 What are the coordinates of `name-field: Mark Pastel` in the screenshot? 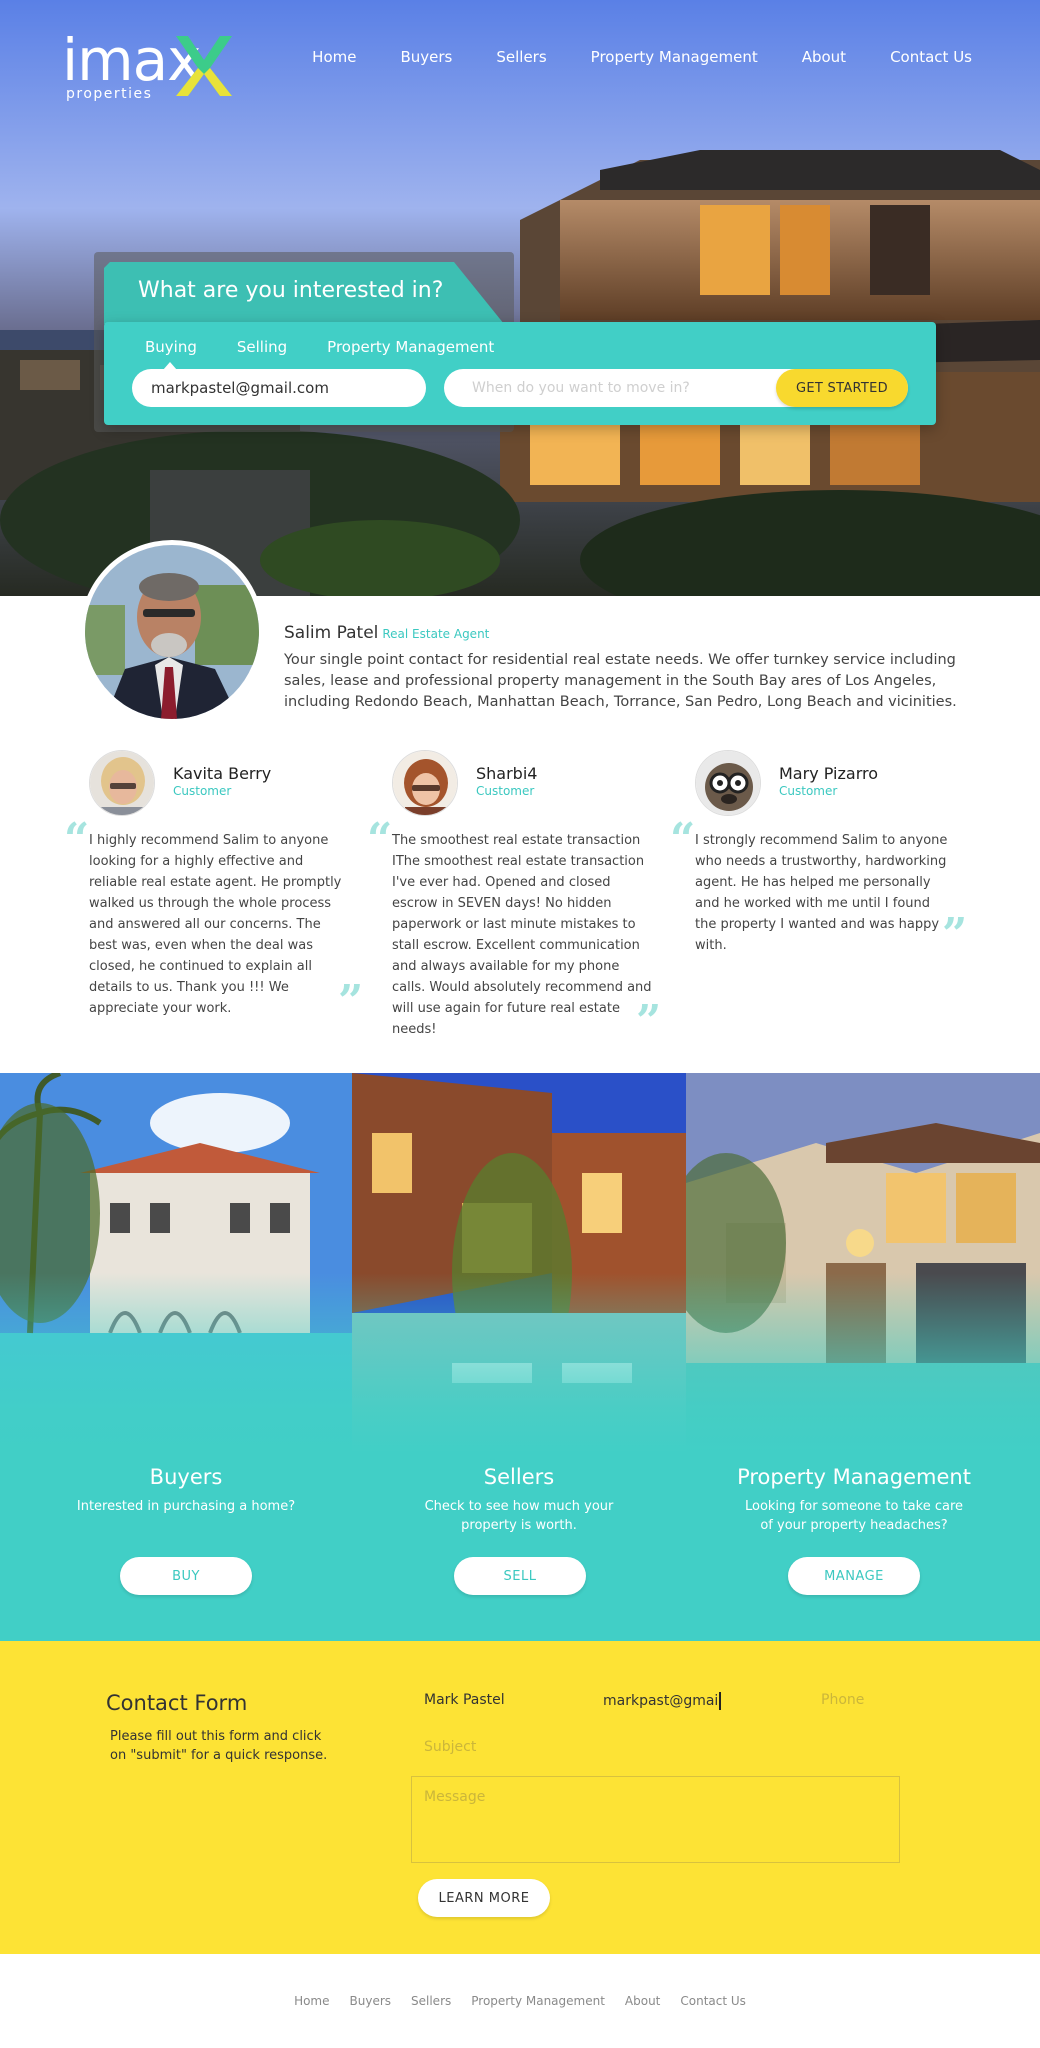 It's located at (464, 1700).